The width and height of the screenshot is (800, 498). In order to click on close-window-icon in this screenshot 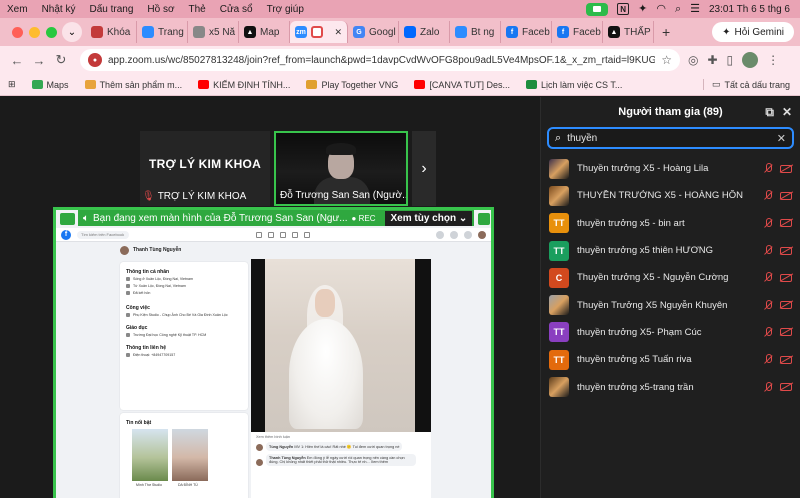, I will do `click(17, 32)`.